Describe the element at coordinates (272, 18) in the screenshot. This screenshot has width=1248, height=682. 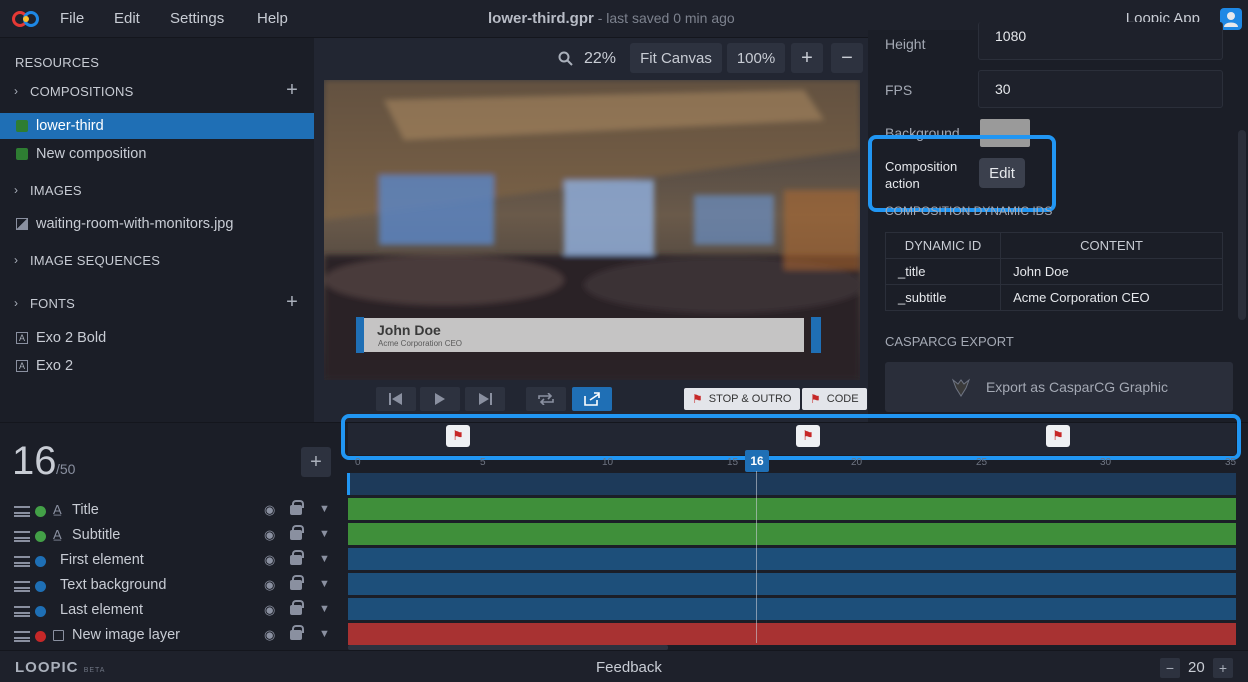
I see `menu-help: Help` at that location.